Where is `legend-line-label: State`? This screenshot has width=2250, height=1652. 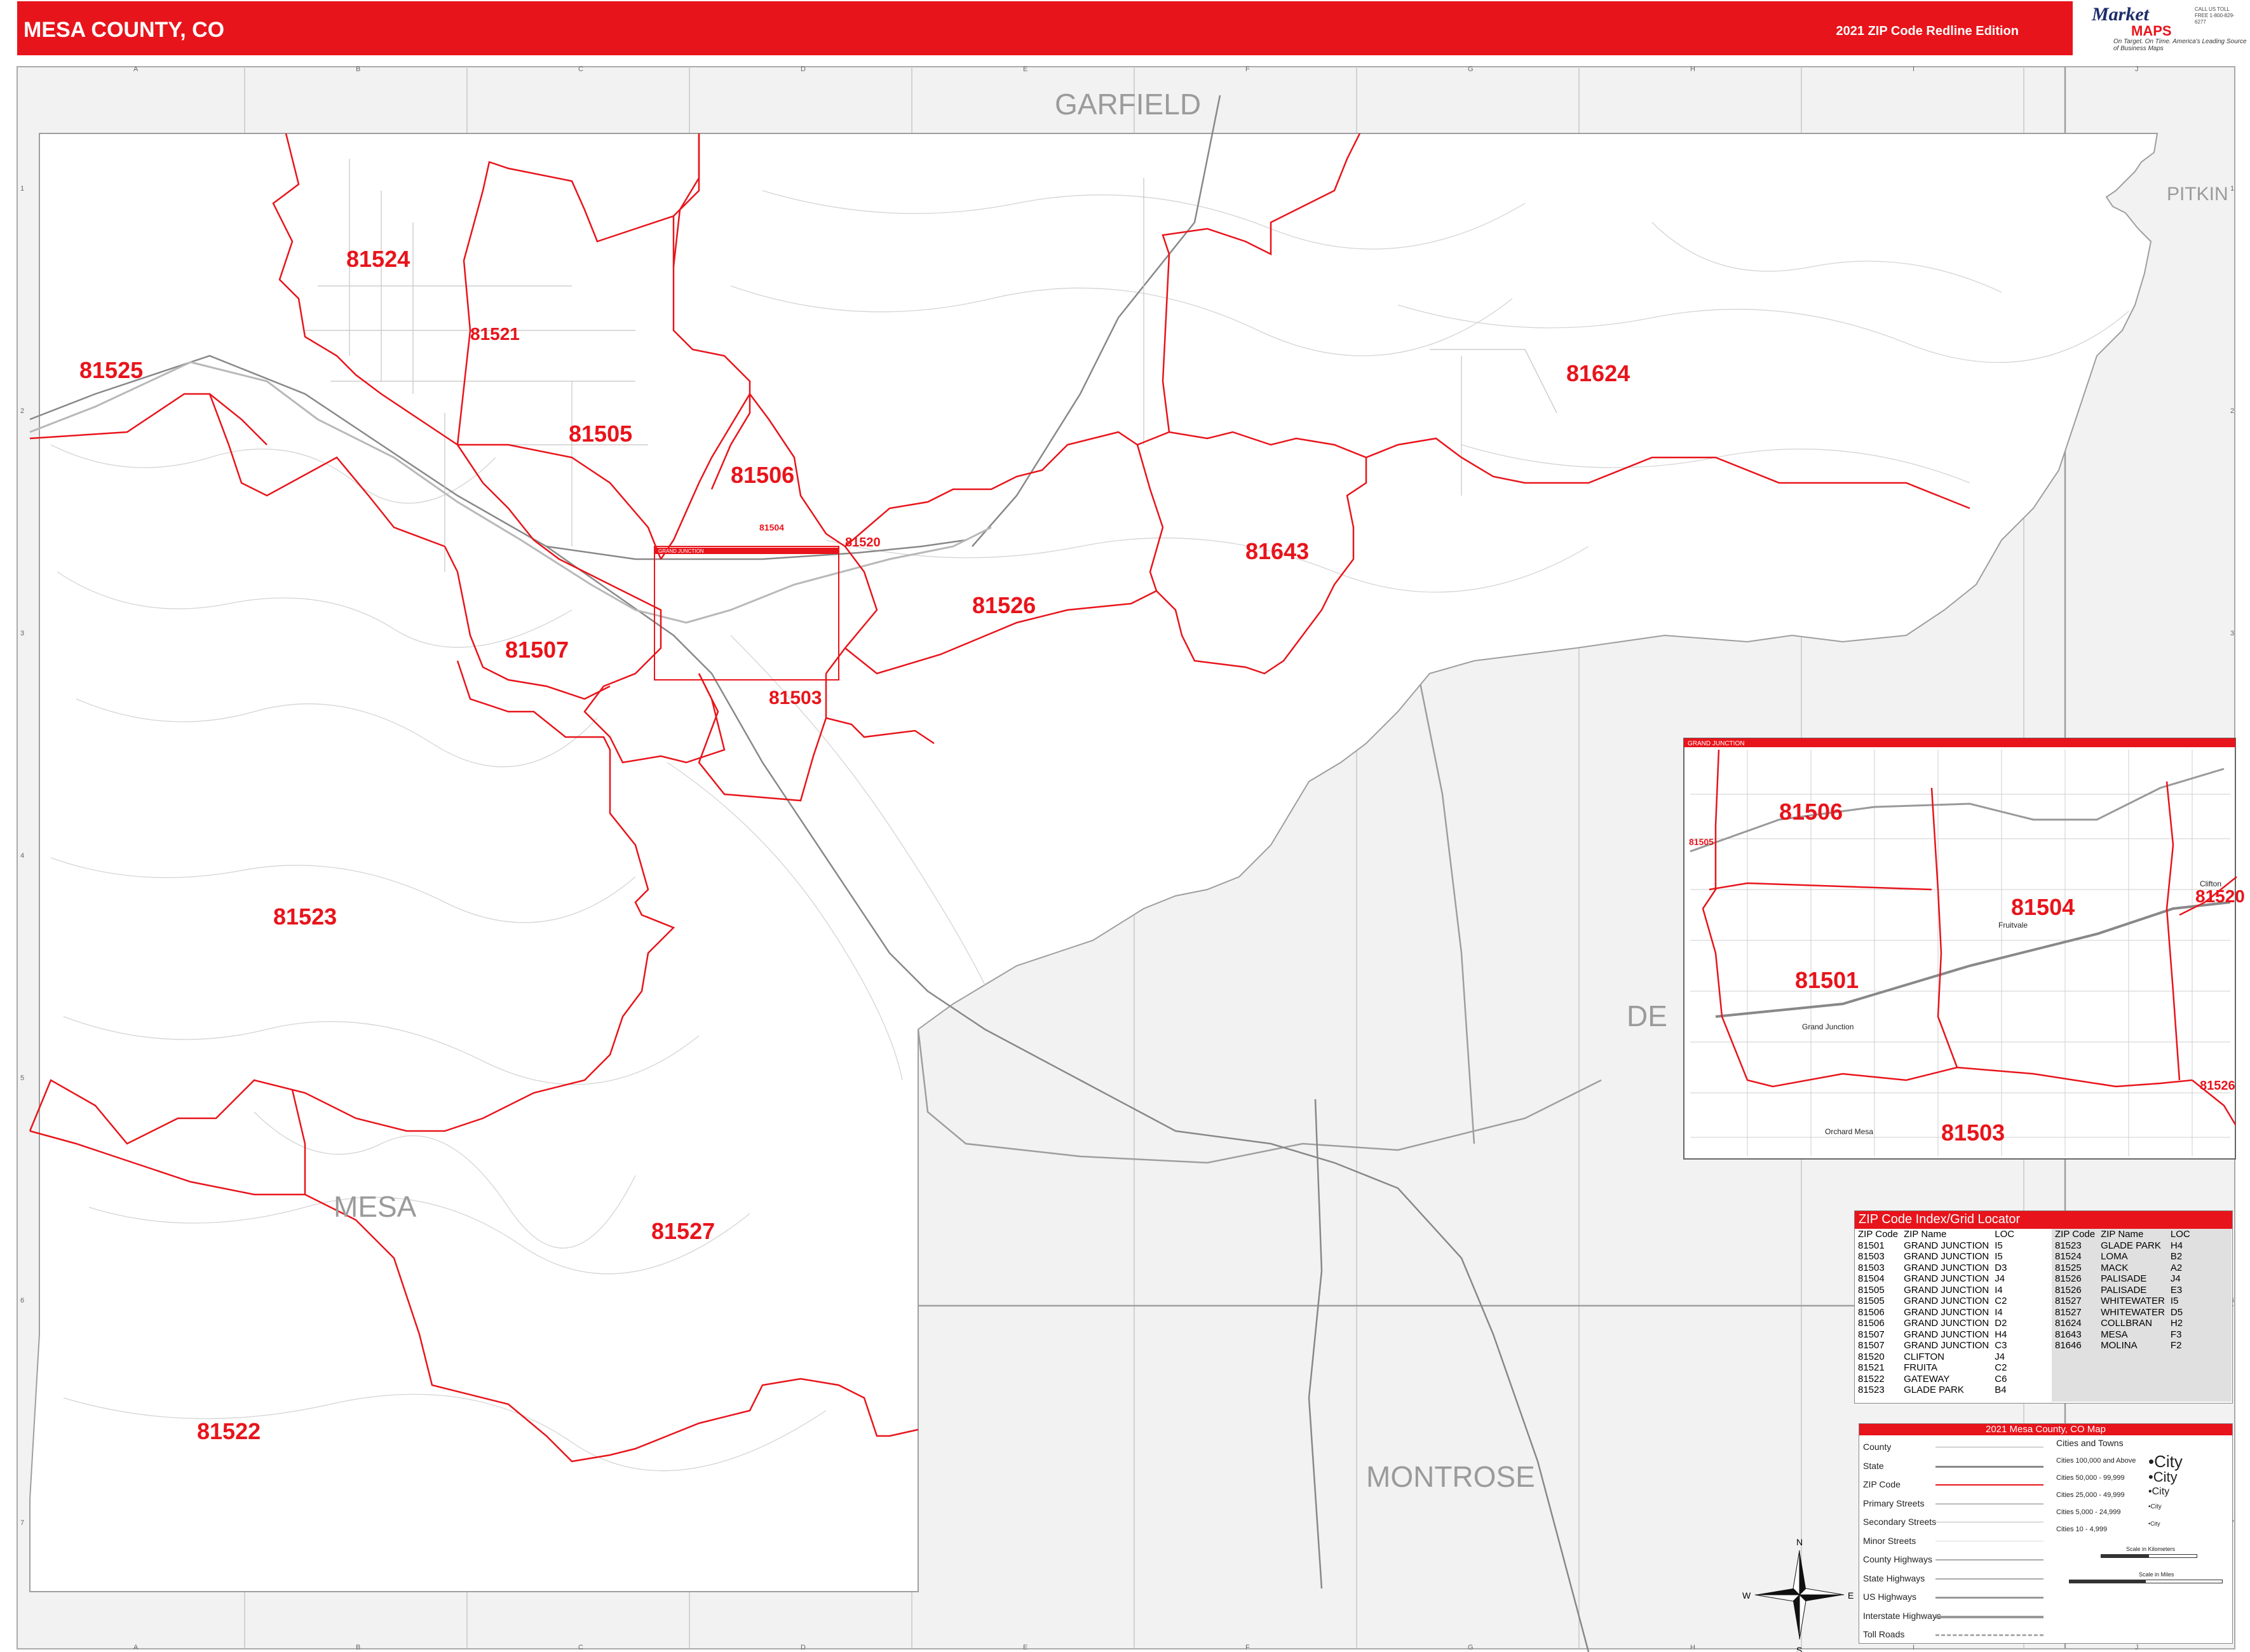
legend-line-label: State is located at coordinates (1873, 1466).